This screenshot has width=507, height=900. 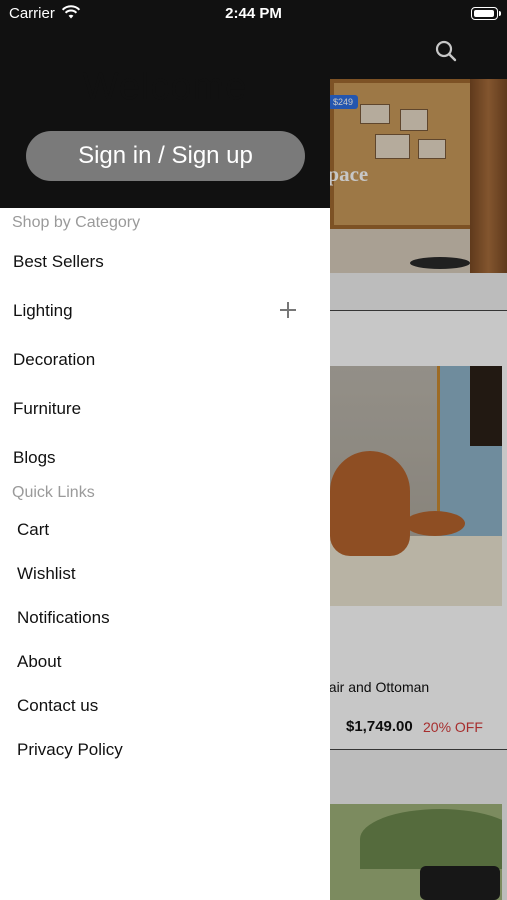 I want to click on clock: 2:44 PM, so click(x=253, y=13).